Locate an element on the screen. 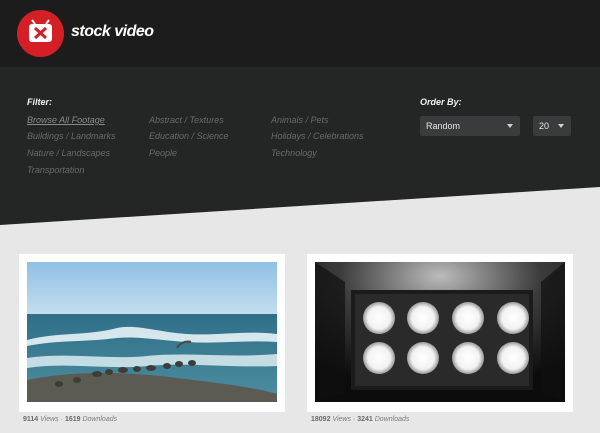 This screenshot has height=433, width=600. count-select-value: 20 is located at coordinates (544, 126).